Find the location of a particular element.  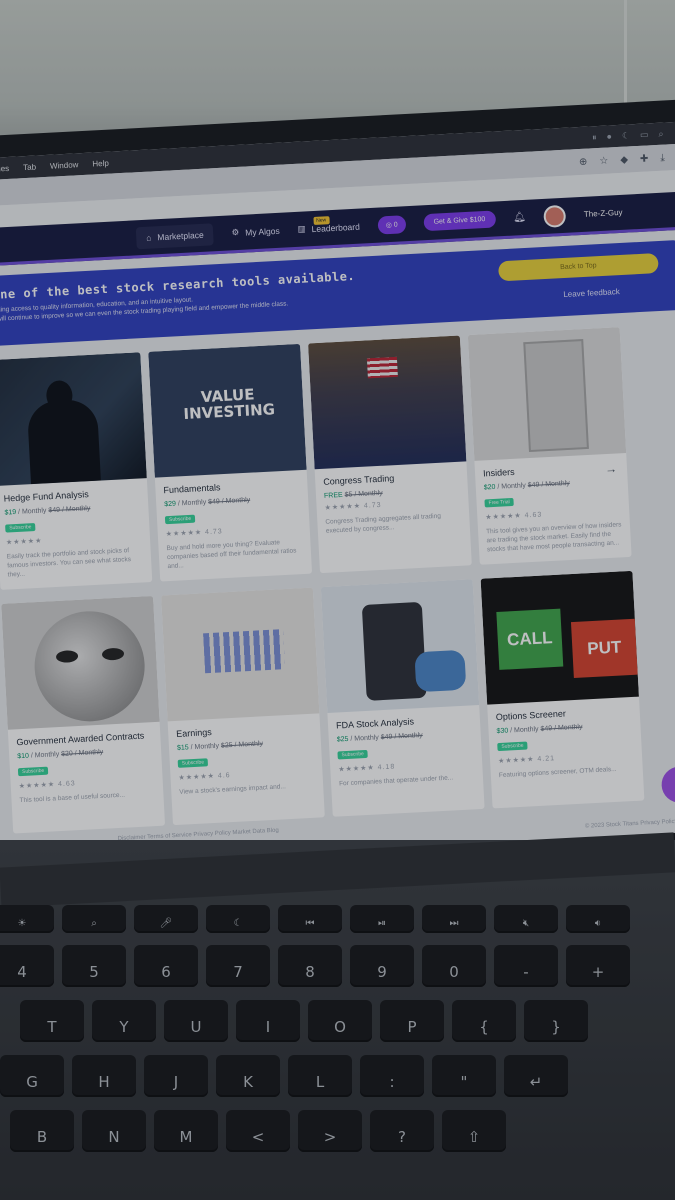

key: " is located at coordinates (464, 1076).